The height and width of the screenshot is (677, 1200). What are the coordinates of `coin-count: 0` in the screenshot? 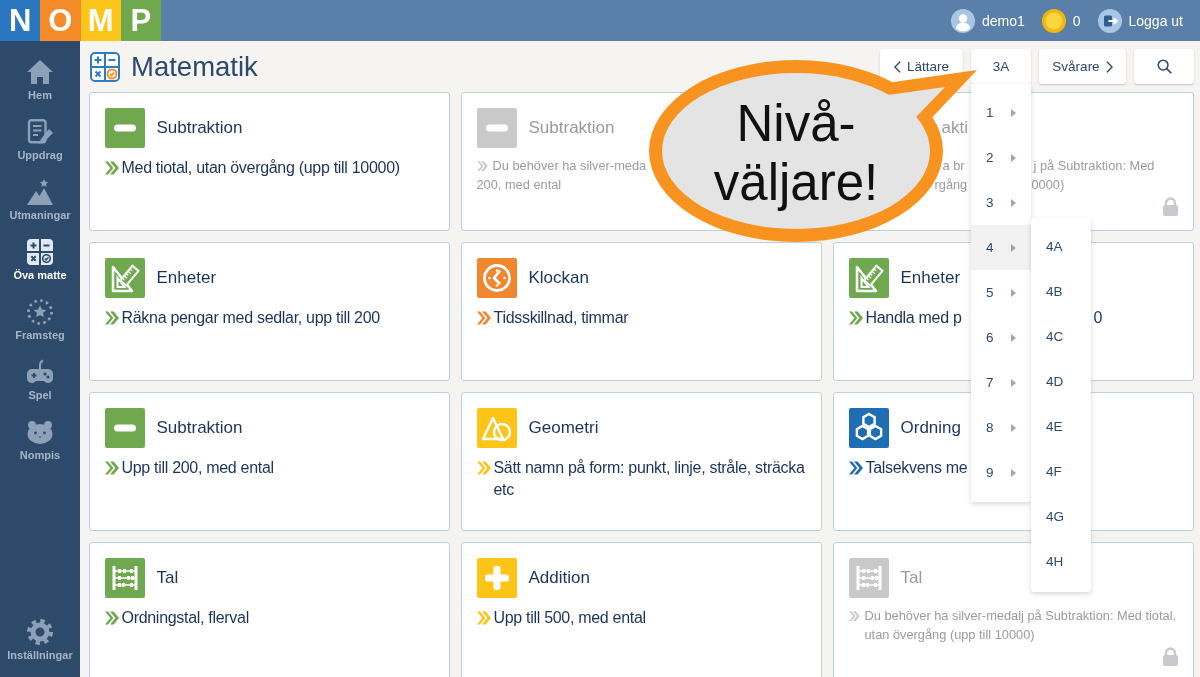 It's located at (1076, 20).